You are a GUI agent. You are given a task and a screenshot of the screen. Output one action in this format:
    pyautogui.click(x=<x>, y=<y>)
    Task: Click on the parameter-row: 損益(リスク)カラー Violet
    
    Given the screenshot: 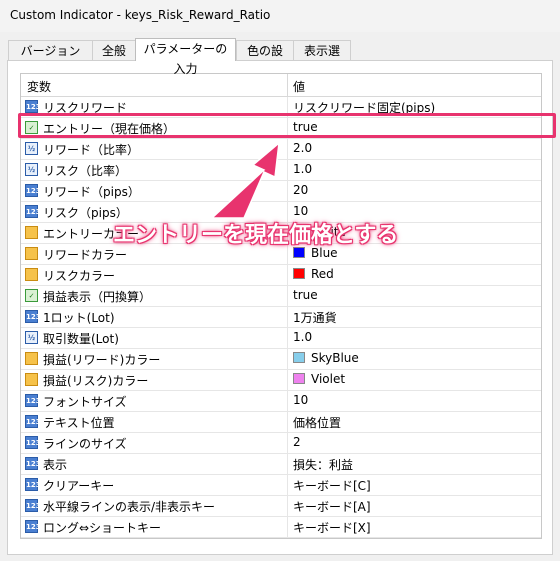 What is the action you would take?
    pyautogui.click(x=281, y=380)
    